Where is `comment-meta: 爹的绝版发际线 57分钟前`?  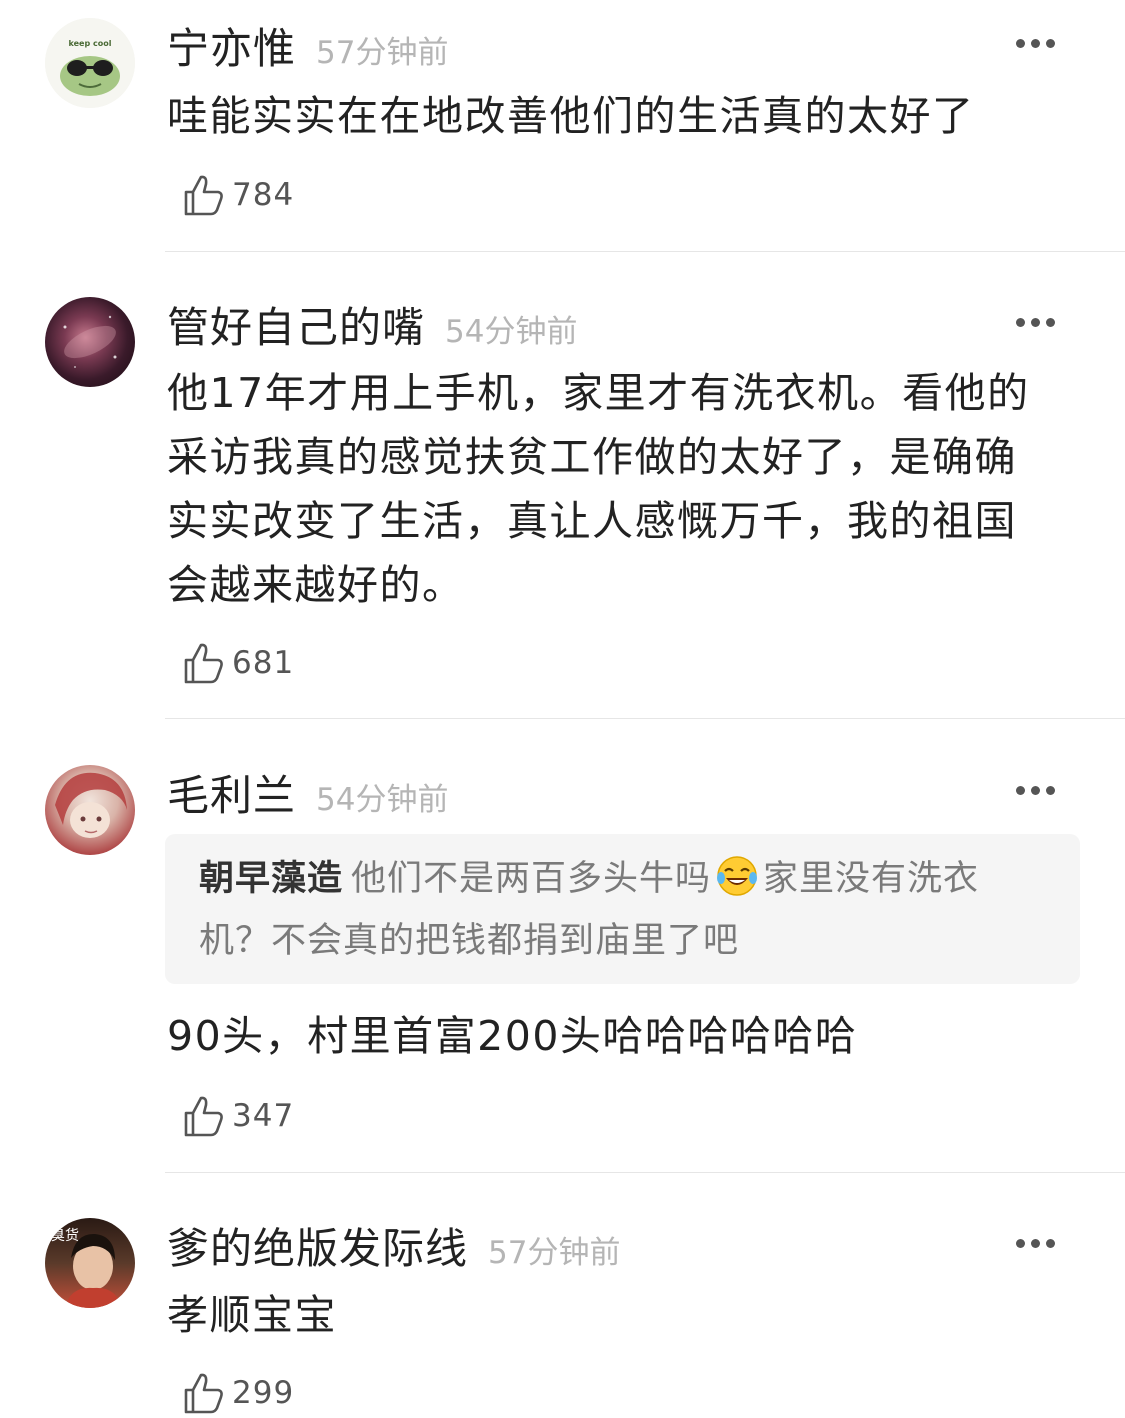
comment-meta: 爹的绝版发际线 57分钟前 is located at coordinates (393, 1245).